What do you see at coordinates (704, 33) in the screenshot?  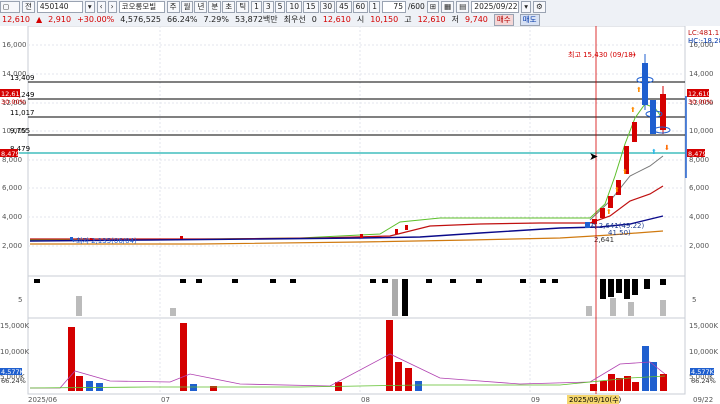 I see `lc-label: LC:481.11` at bounding box center [704, 33].